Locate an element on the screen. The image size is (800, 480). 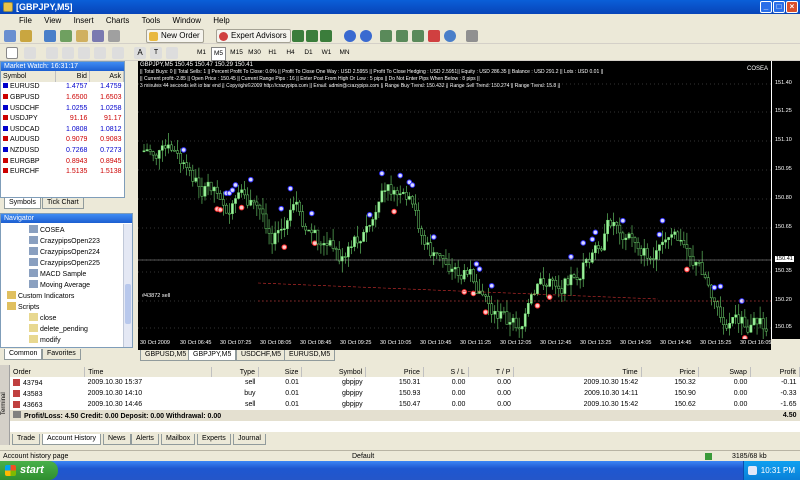
history-column: Type is located at coordinates (235, 372).